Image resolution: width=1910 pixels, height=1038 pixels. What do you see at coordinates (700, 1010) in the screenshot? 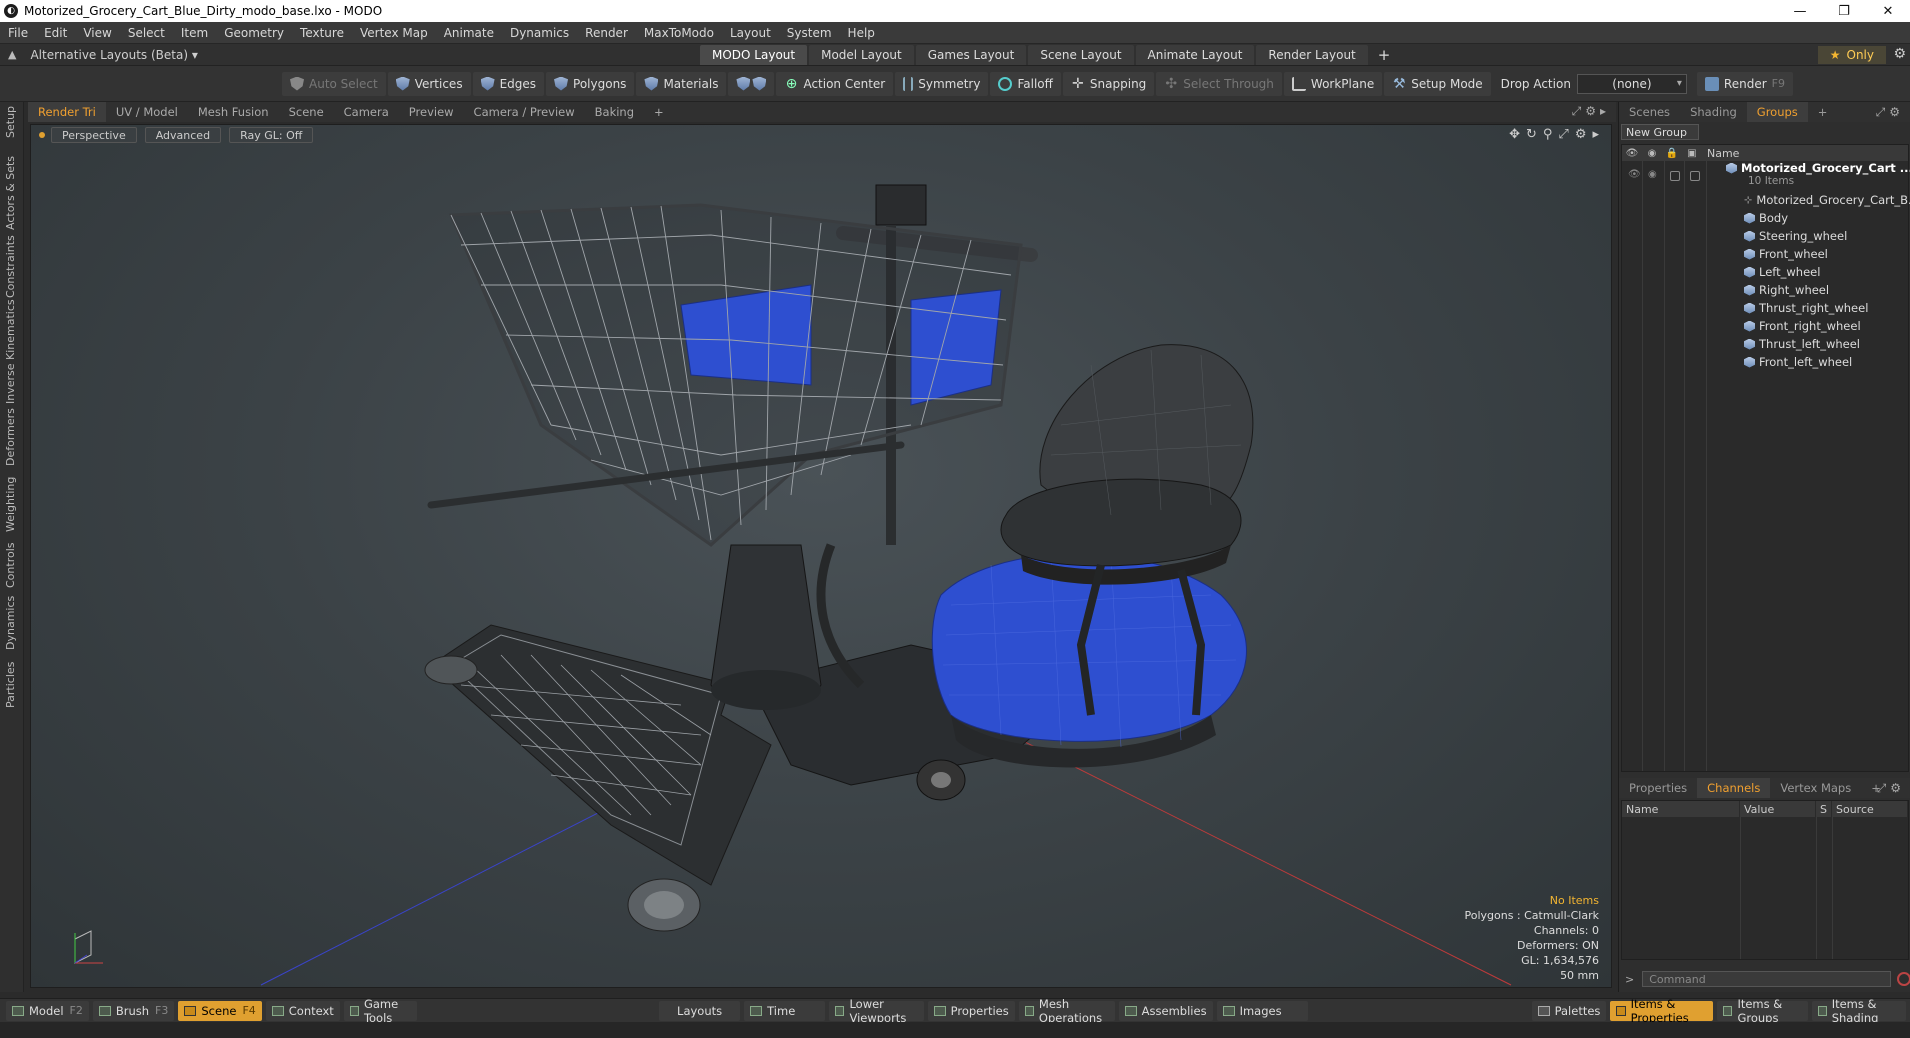
I see `layouts-button: Layouts` at bounding box center [700, 1010].